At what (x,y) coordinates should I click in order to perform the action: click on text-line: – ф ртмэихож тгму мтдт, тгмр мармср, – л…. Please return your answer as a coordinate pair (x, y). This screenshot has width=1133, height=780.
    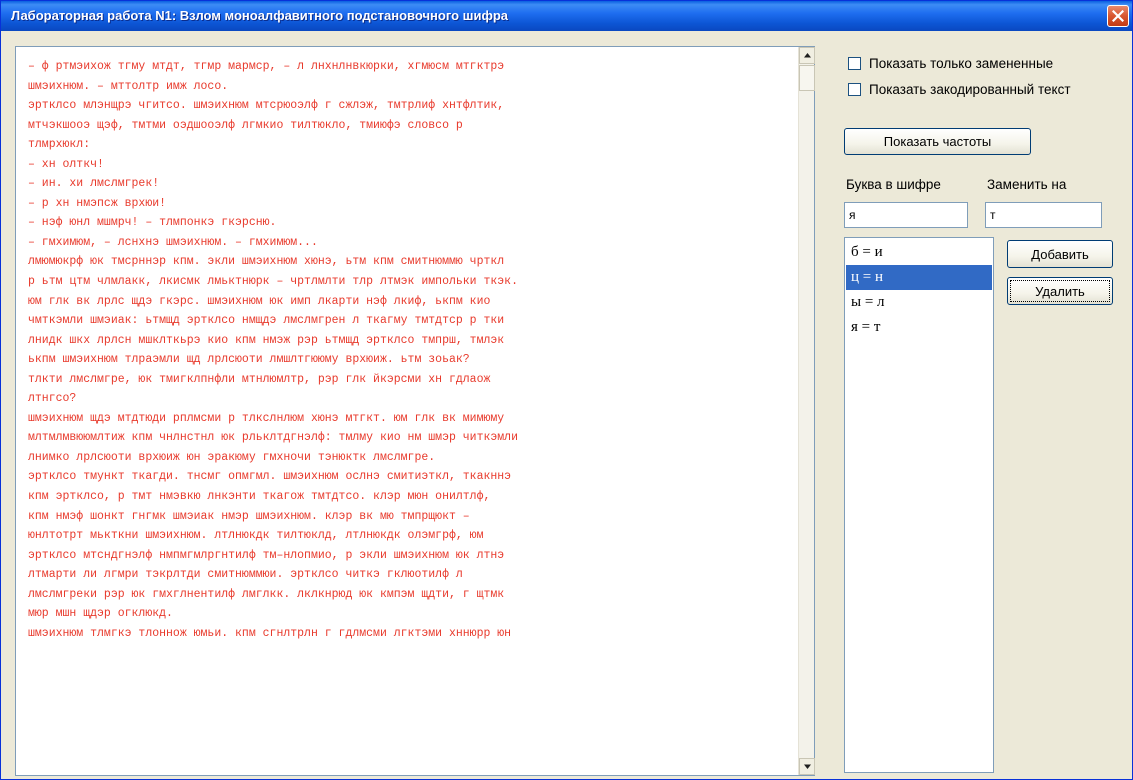
    Looking at the image, I should click on (266, 66).